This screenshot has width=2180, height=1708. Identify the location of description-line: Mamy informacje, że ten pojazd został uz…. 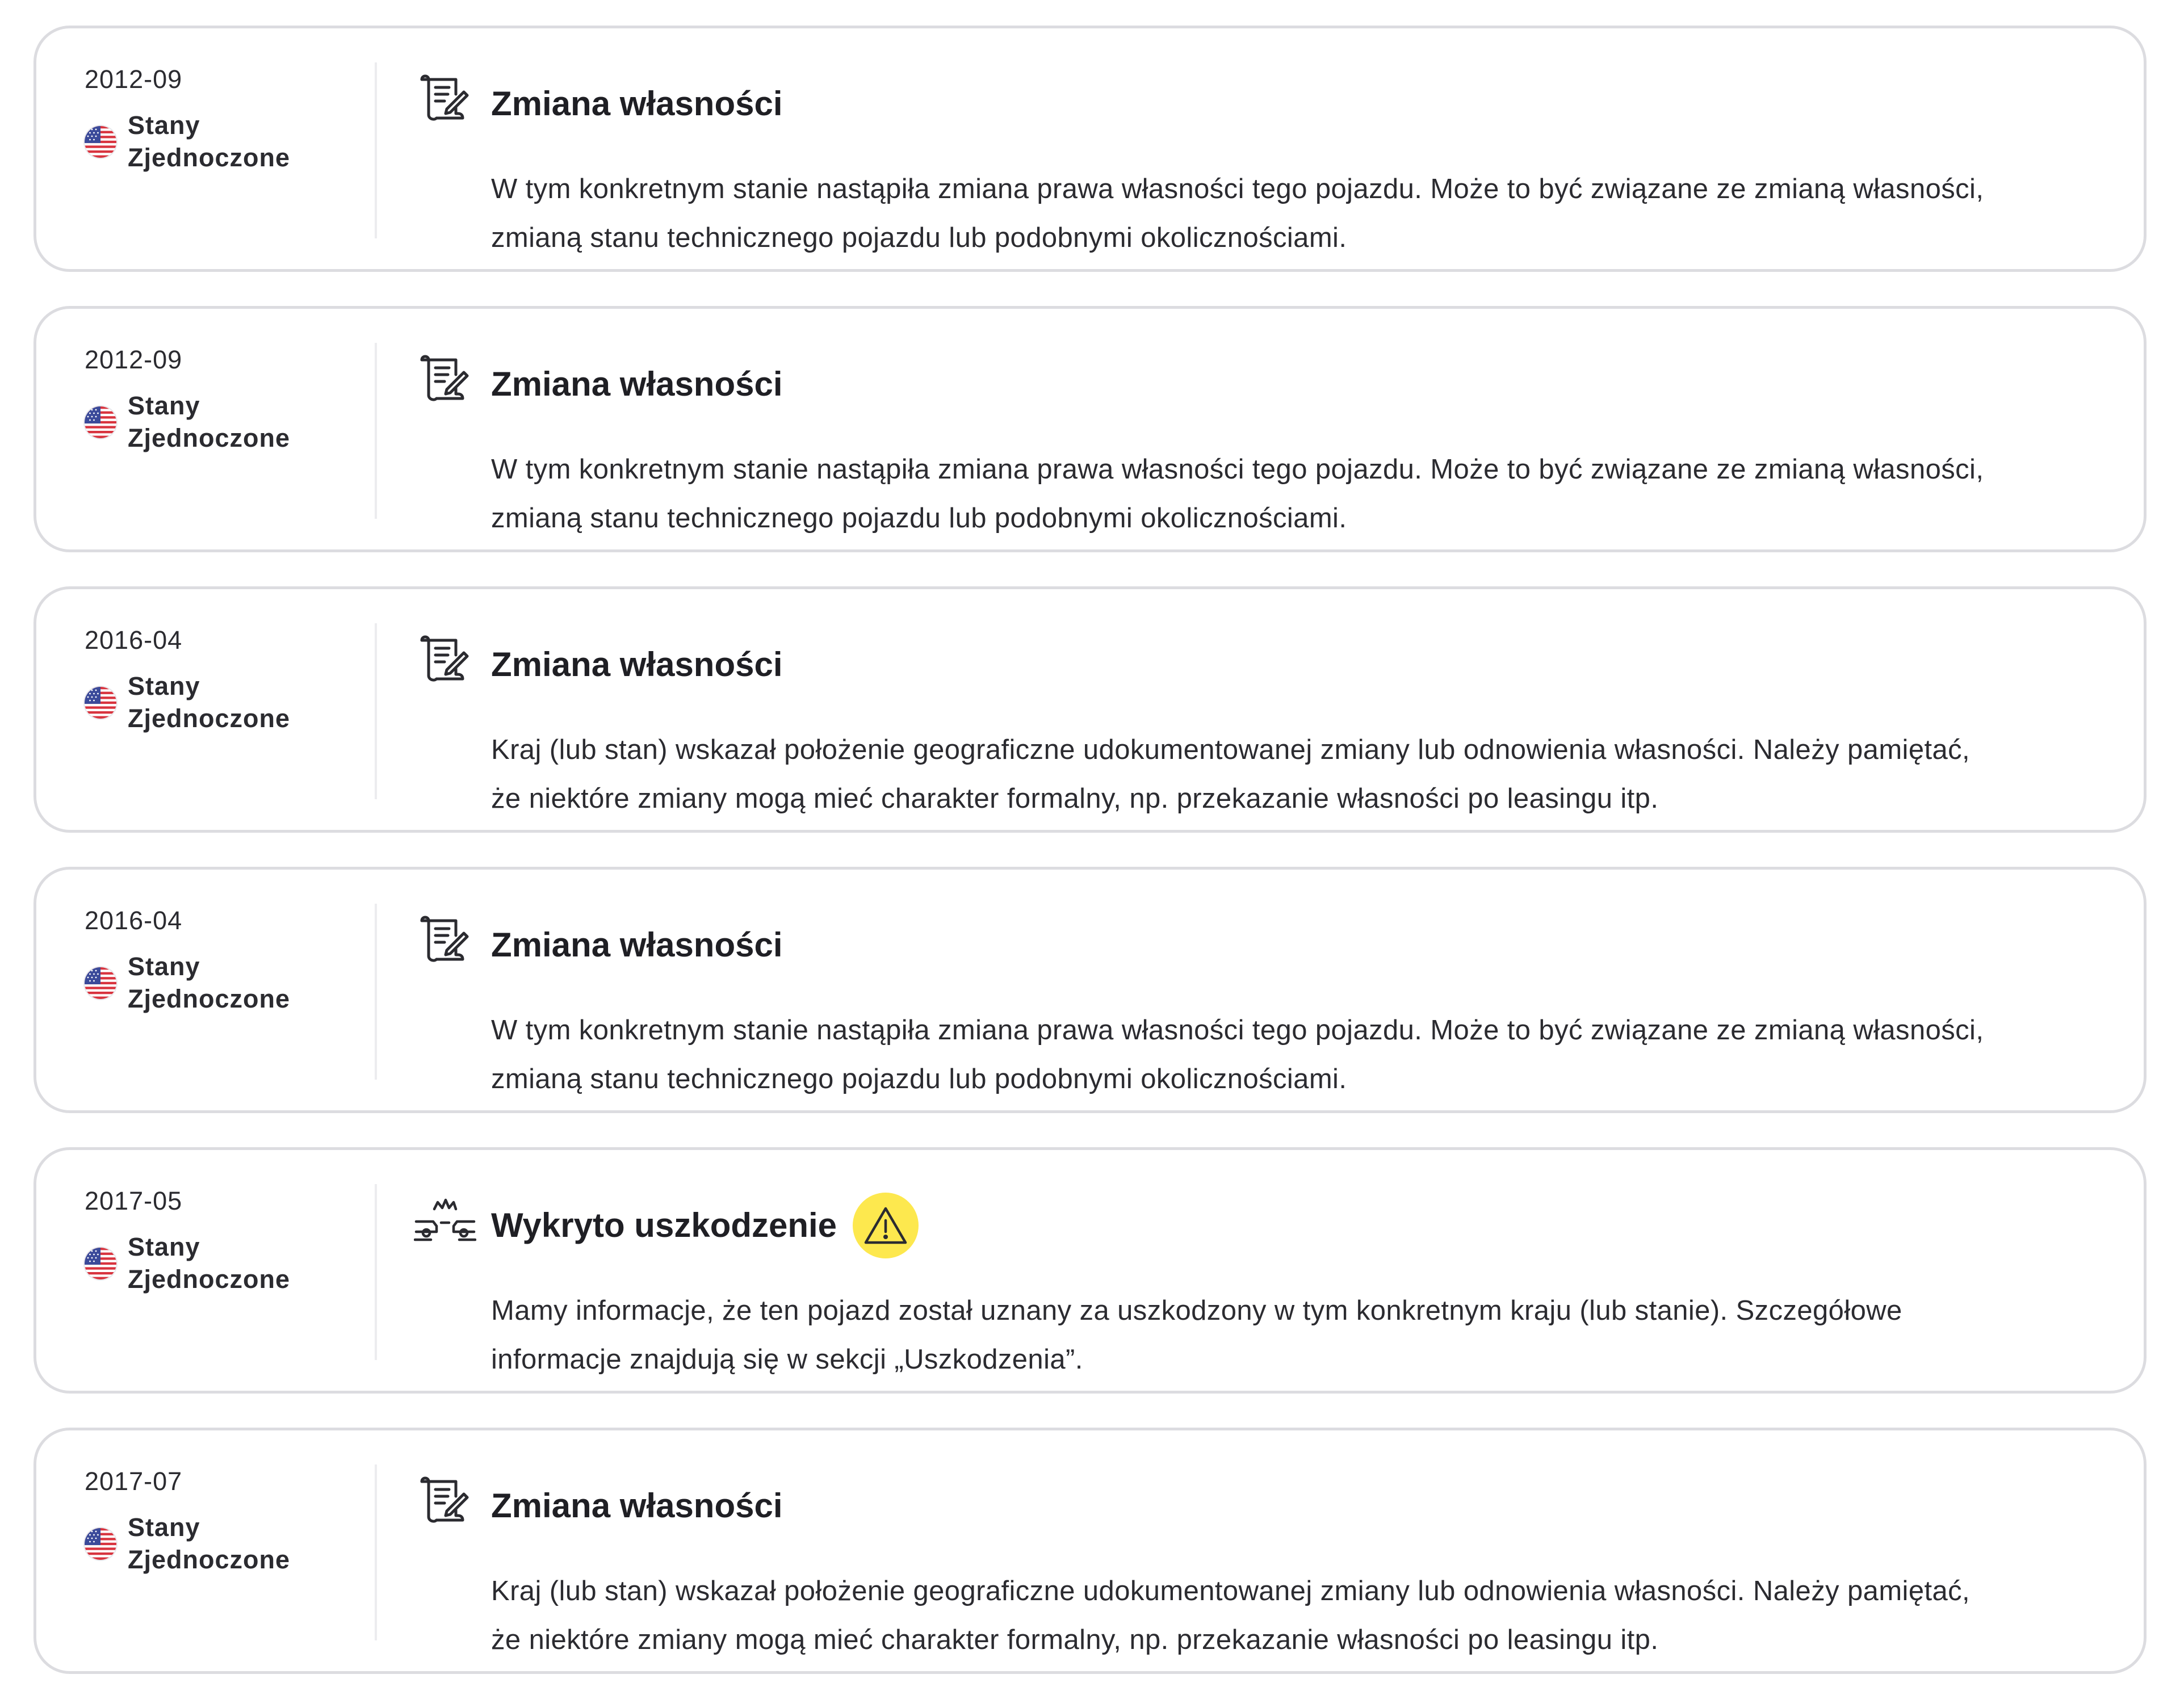
(1196, 1310).